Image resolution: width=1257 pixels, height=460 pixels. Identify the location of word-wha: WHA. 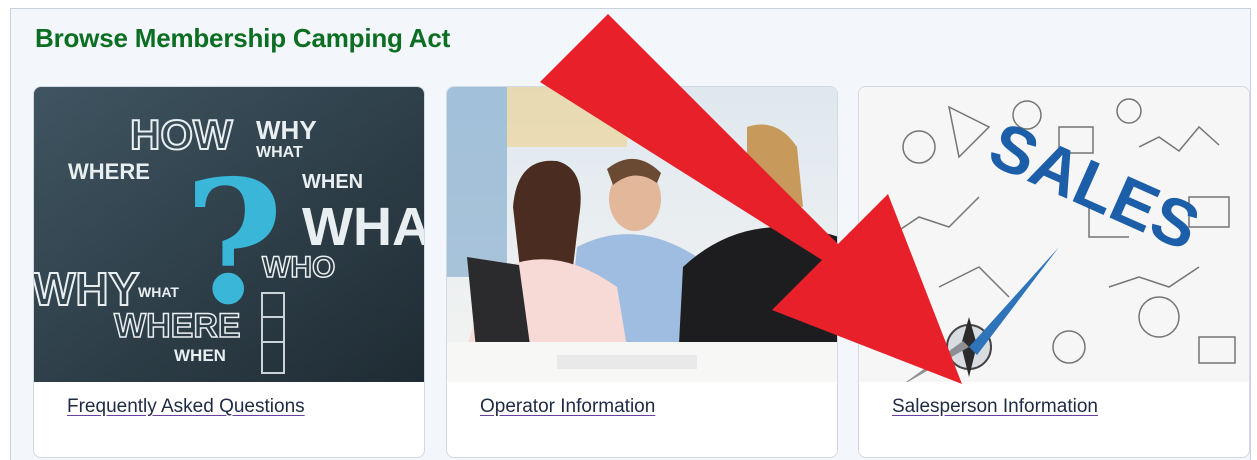
(363, 227).